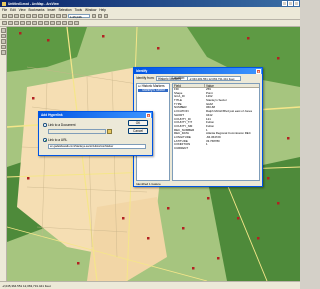 The height and width of the screenshot is (289, 320). What do you see at coordinates (64, 10) in the screenshot?
I see `menu-selection: Selection` at bounding box center [64, 10].